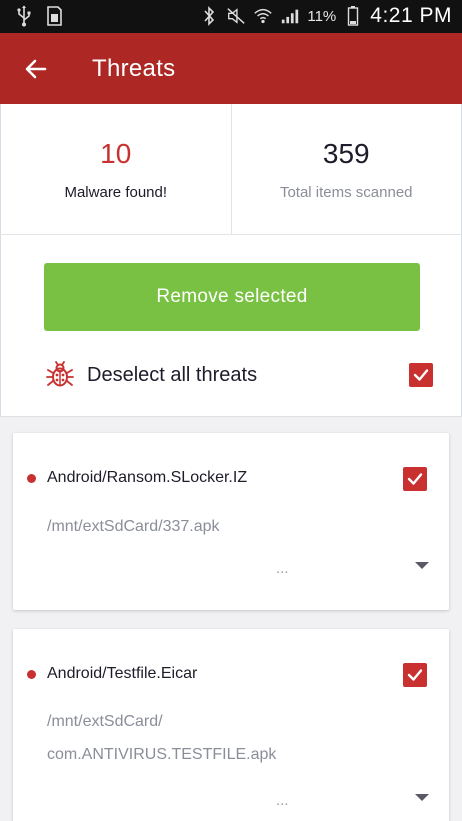 The height and width of the screenshot is (821, 462). What do you see at coordinates (54, 16) in the screenshot?
I see `sd-card-icon` at bounding box center [54, 16].